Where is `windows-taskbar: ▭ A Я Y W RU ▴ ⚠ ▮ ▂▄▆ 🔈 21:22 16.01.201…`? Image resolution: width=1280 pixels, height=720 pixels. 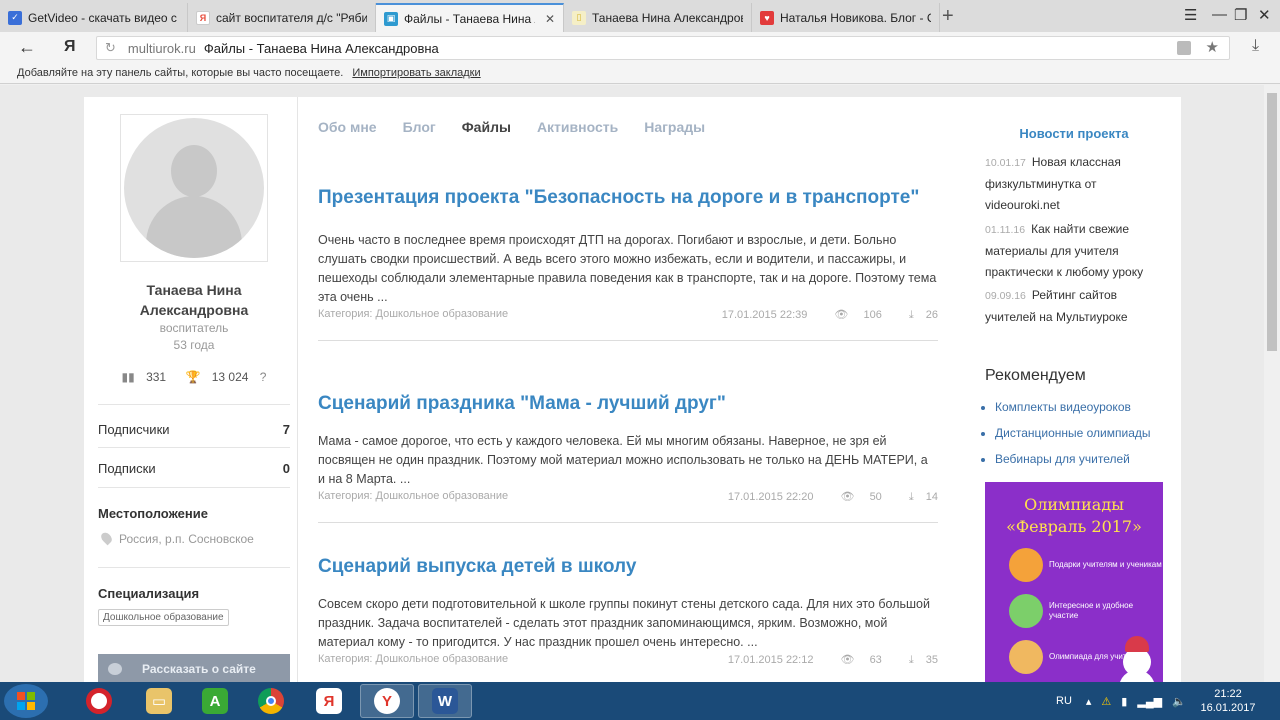
windows-taskbar: ▭ A Я Y W RU ▴ ⚠ ▮ ▂▄▆ 🔈 21:22 16.01.201… is located at coordinates (640, 701).